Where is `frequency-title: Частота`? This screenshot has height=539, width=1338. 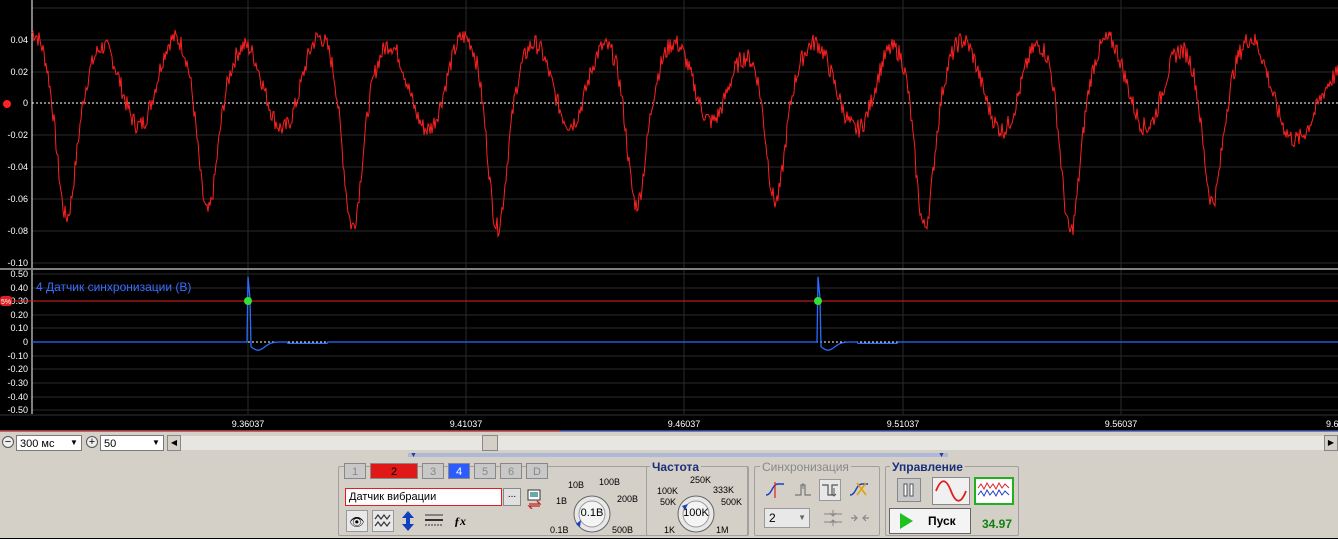
frequency-title: Частота is located at coordinates (676, 467).